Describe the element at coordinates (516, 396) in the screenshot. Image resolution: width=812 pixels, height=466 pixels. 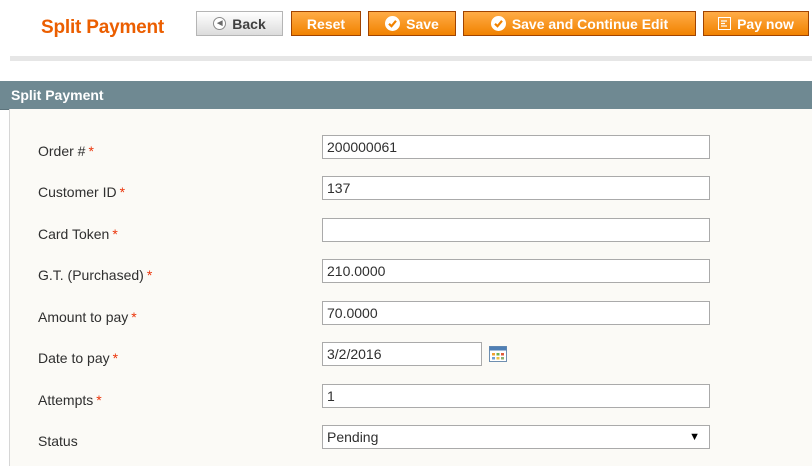
I see `attempts-input` at that location.